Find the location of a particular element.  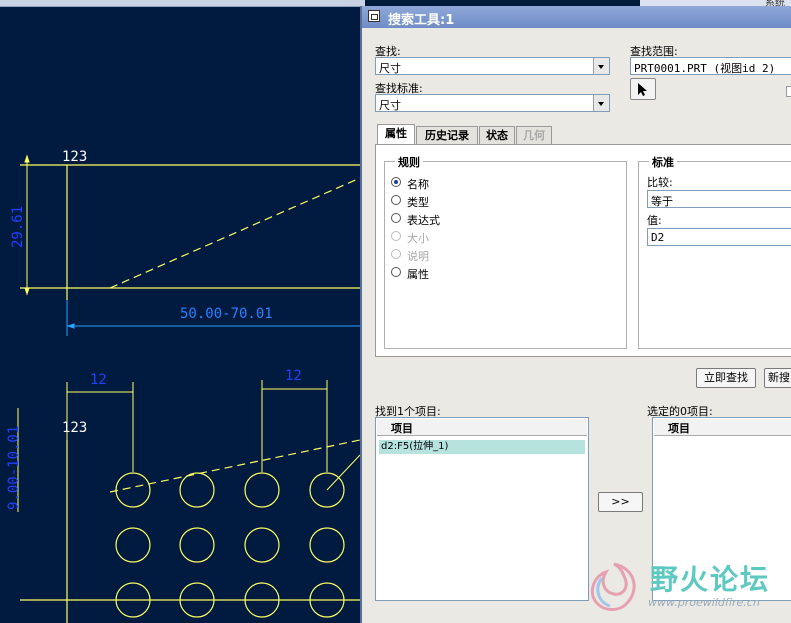

tab-geometry: 几何 is located at coordinates (534, 135).